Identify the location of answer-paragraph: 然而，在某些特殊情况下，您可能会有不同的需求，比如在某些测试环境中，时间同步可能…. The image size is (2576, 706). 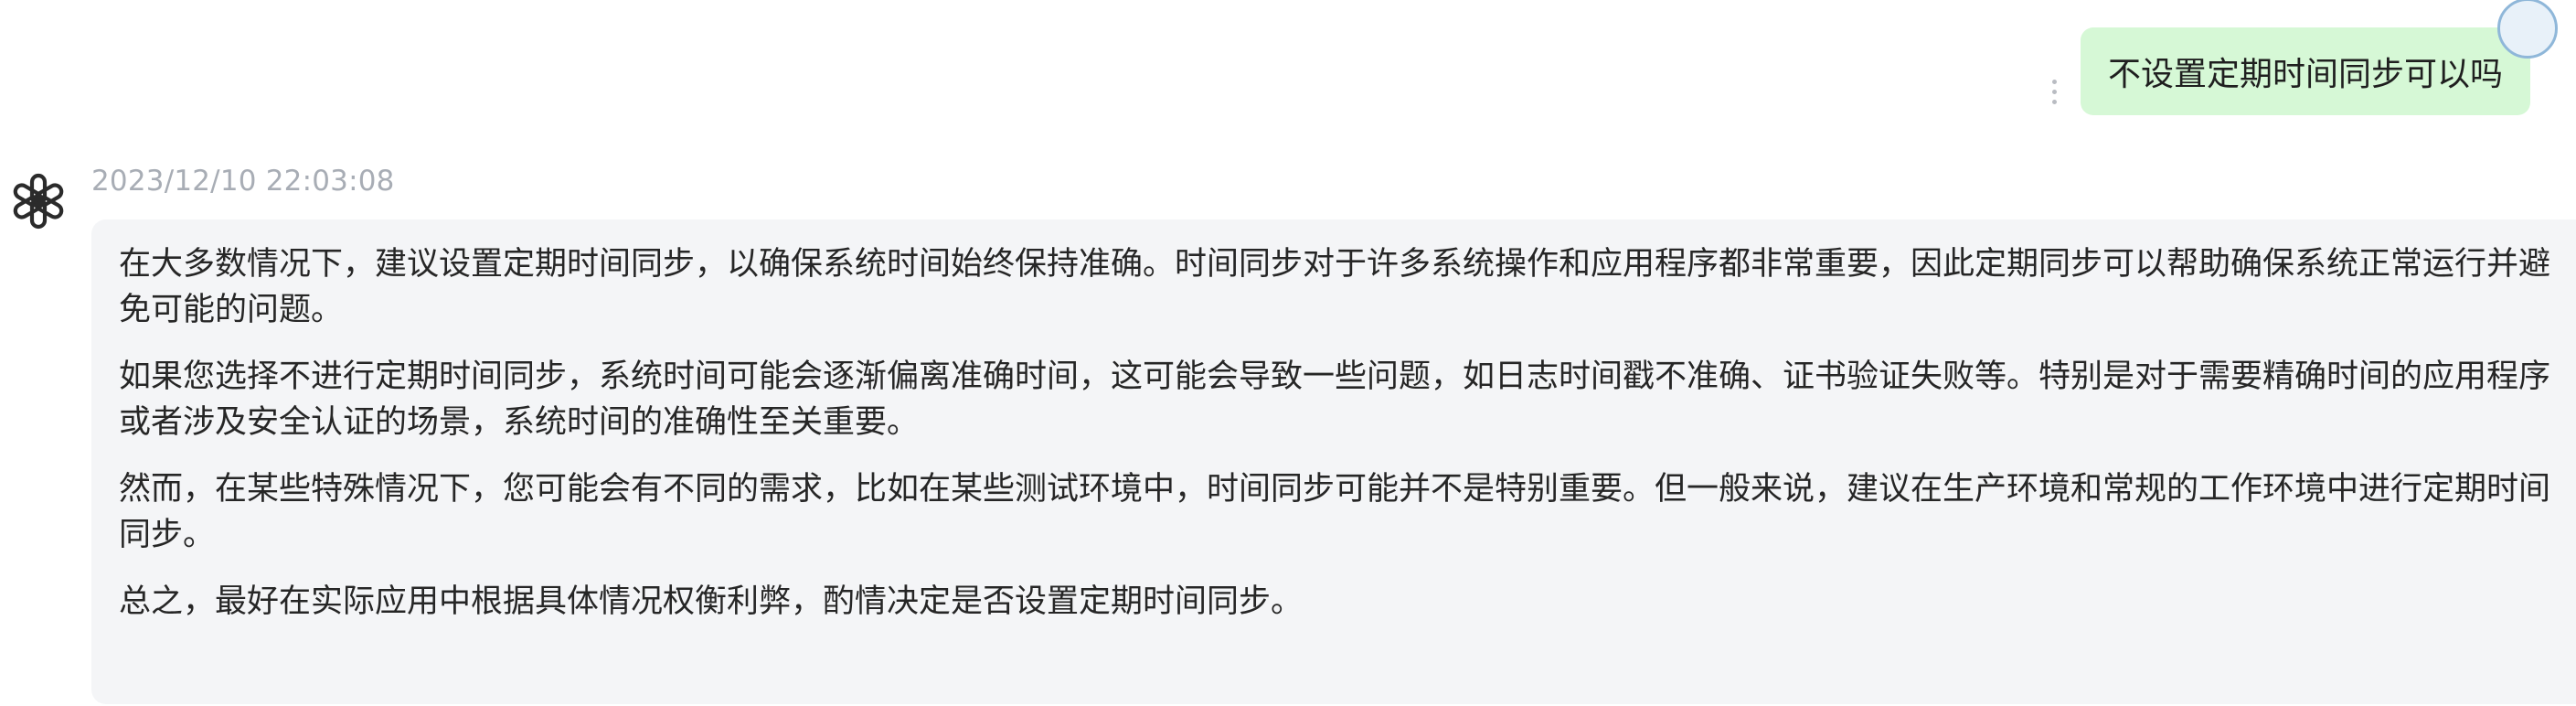
(1335, 512).